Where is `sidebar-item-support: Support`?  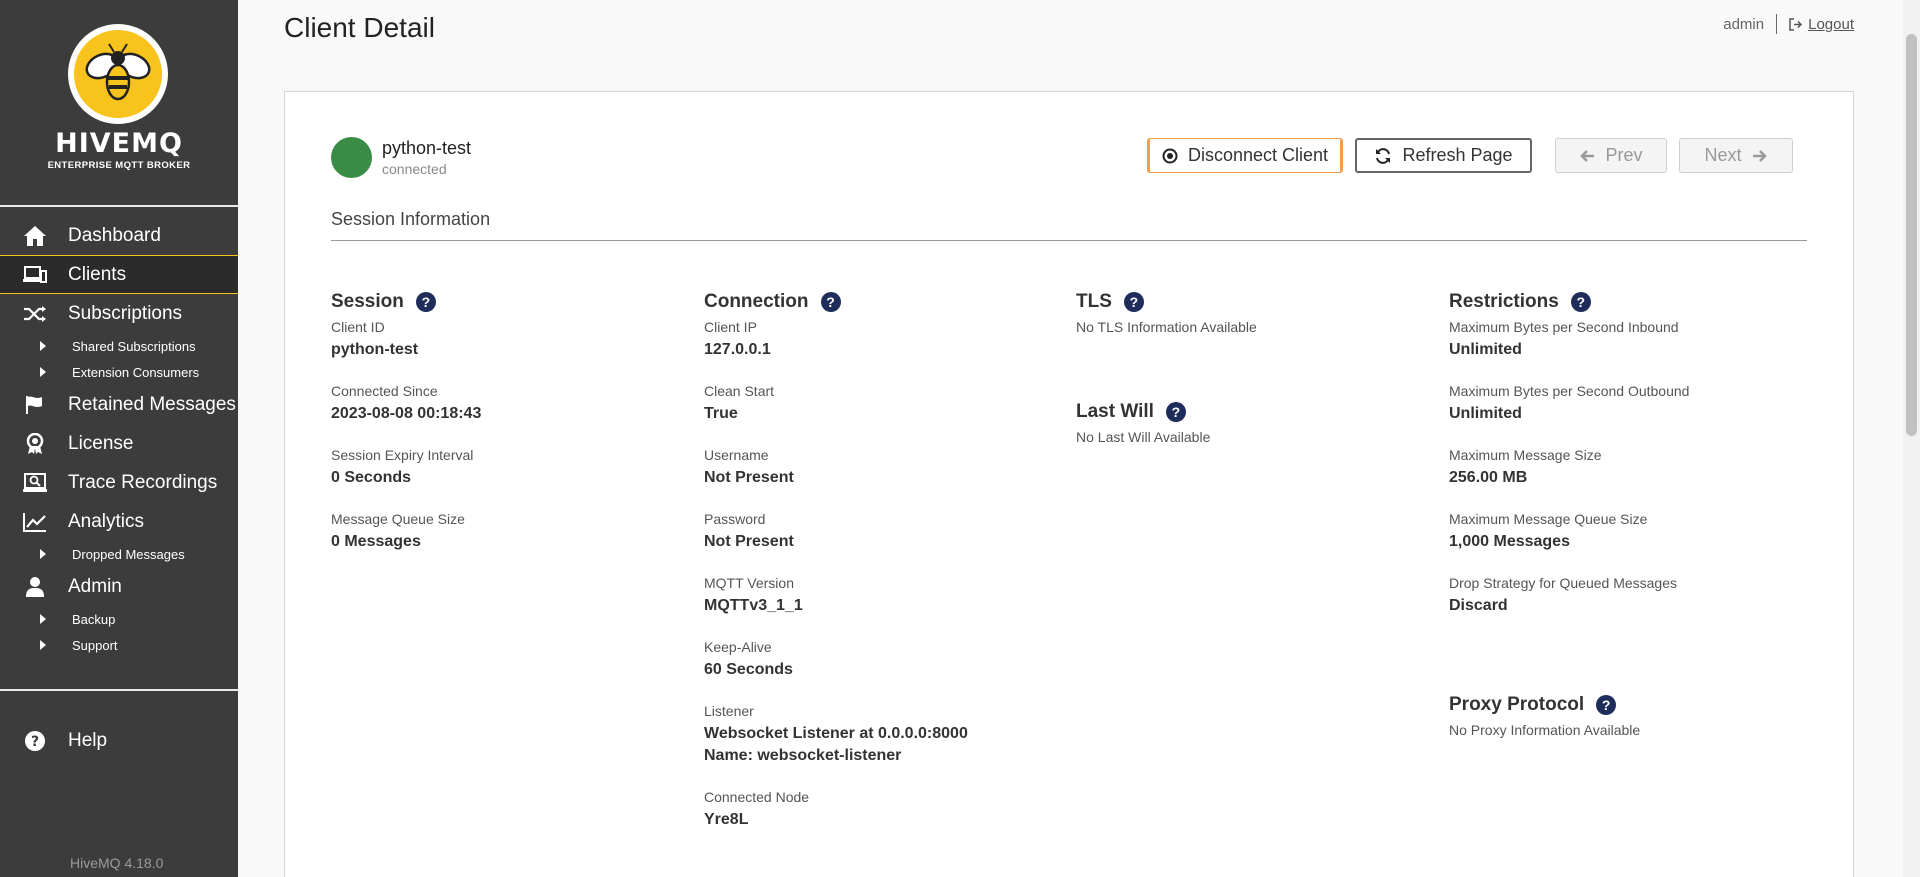 sidebar-item-support: Support is located at coordinates (119, 645).